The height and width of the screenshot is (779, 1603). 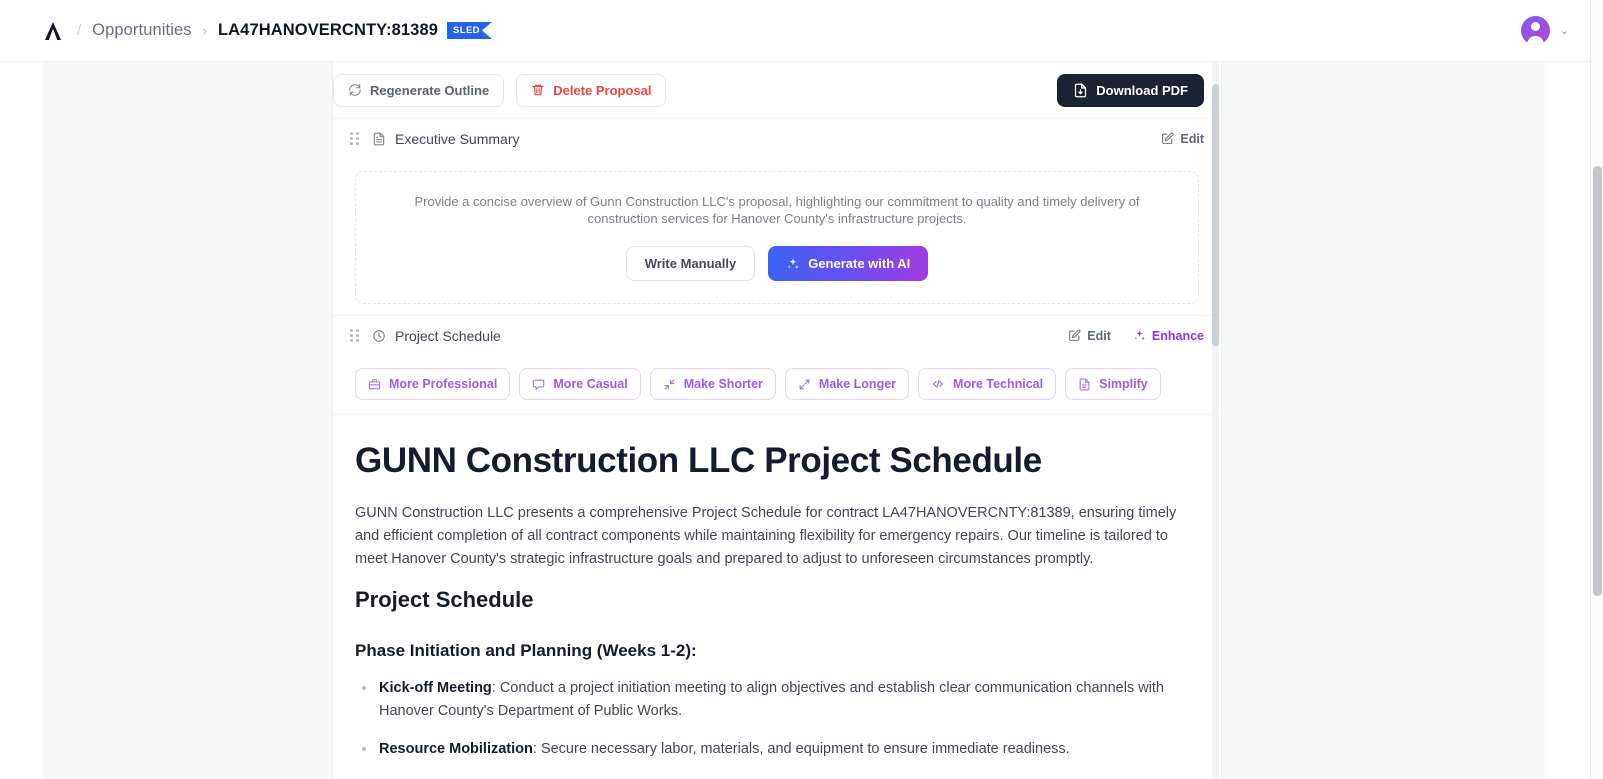 What do you see at coordinates (1597, 381) in the screenshot?
I see `window-scrollbar-thumb` at bounding box center [1597, 381].